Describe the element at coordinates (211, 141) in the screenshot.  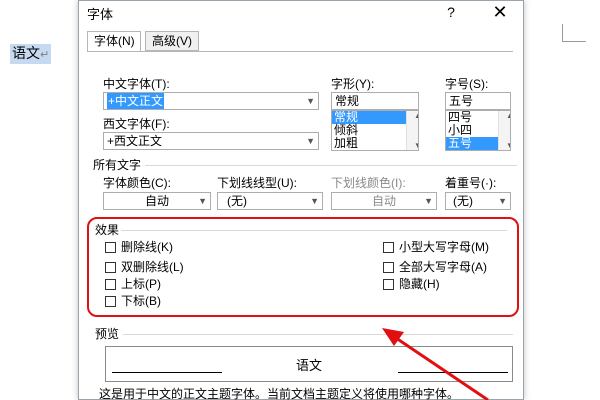
I see `western-font-select: +西文正文 ▼` at that location.